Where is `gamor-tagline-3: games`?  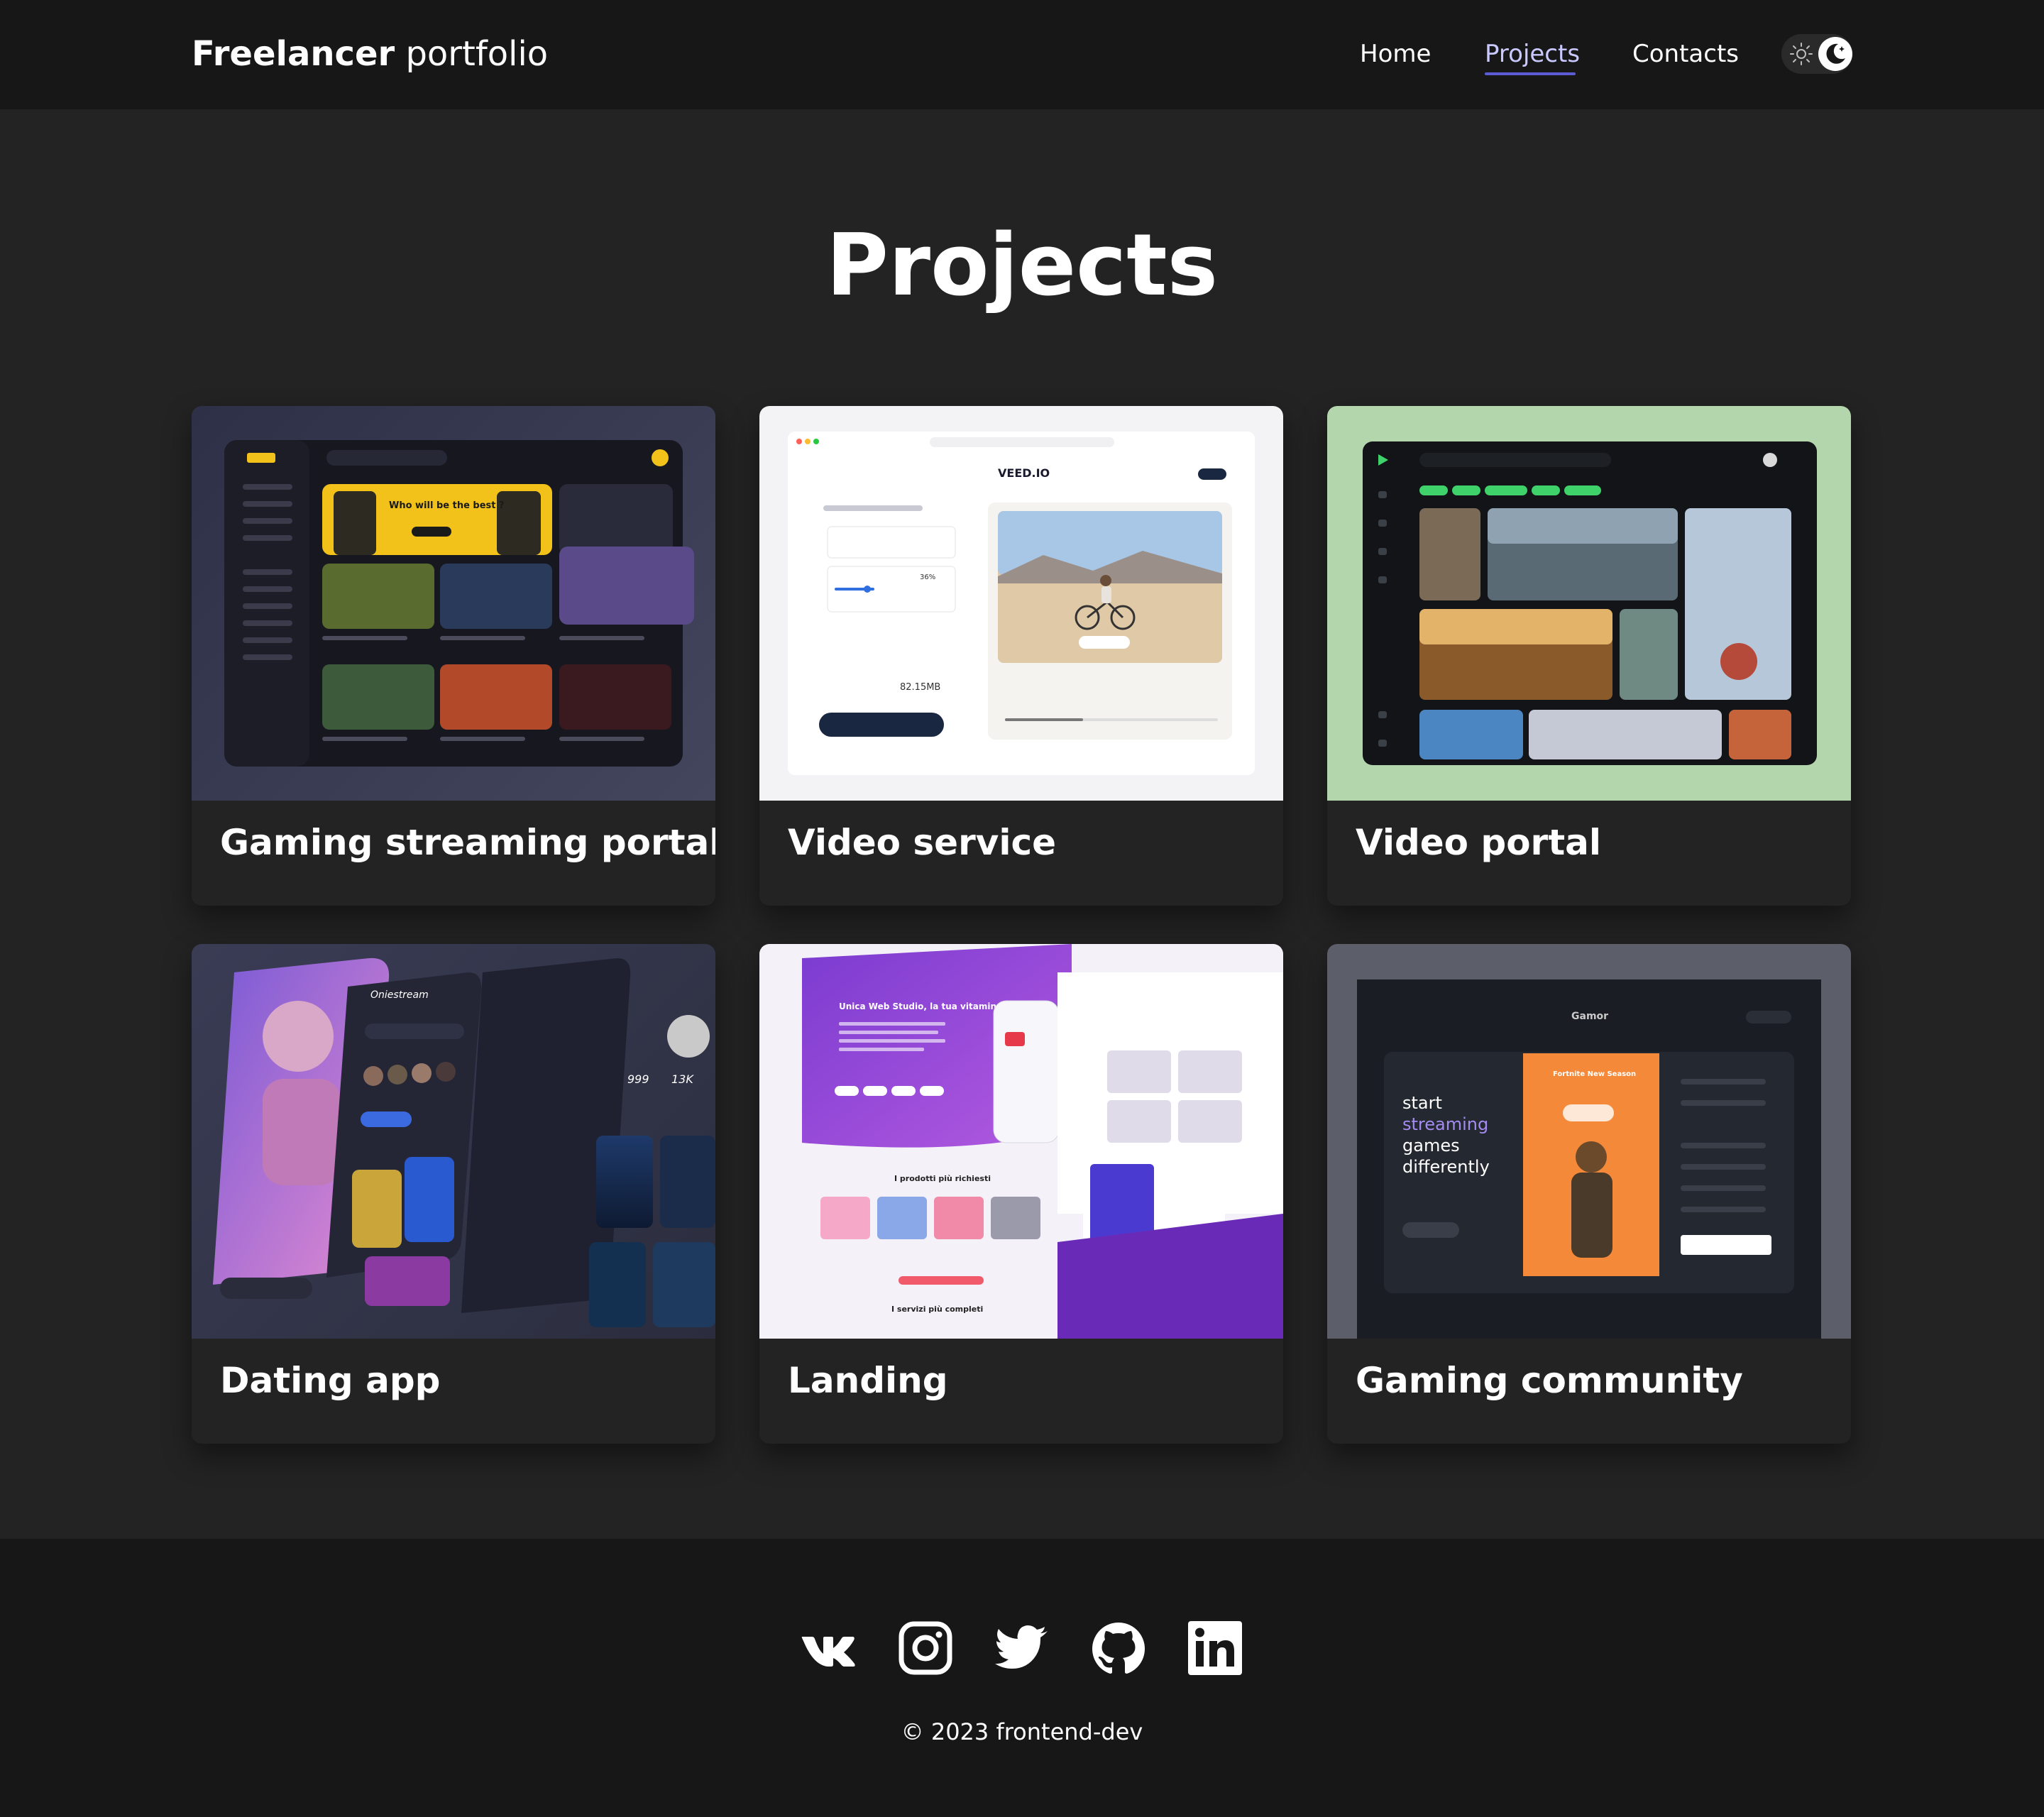 gamor-tagline-3: games is located at coordinates (1431, 1145).